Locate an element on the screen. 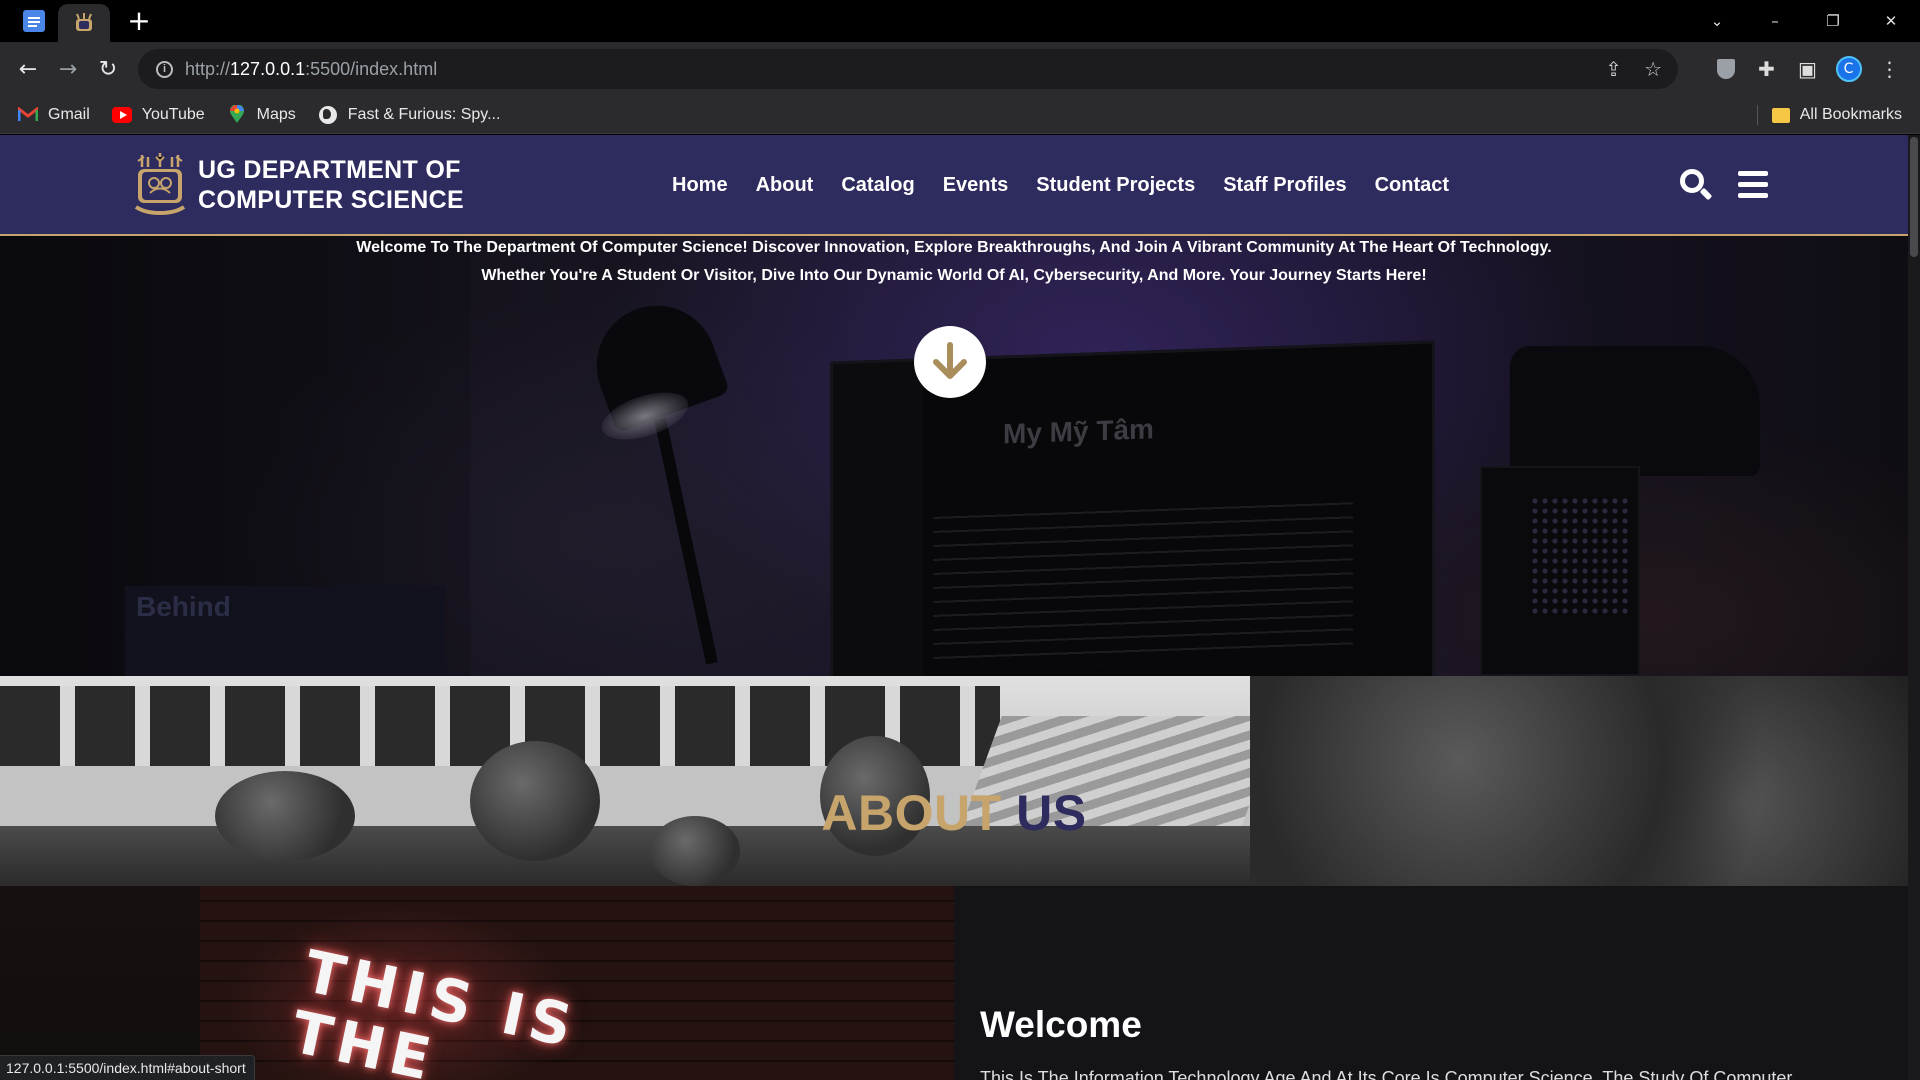 The width and height of the screenshot is (1920, 1080). bookmark-youtube: YouTube is located at coordinates (158, 115).